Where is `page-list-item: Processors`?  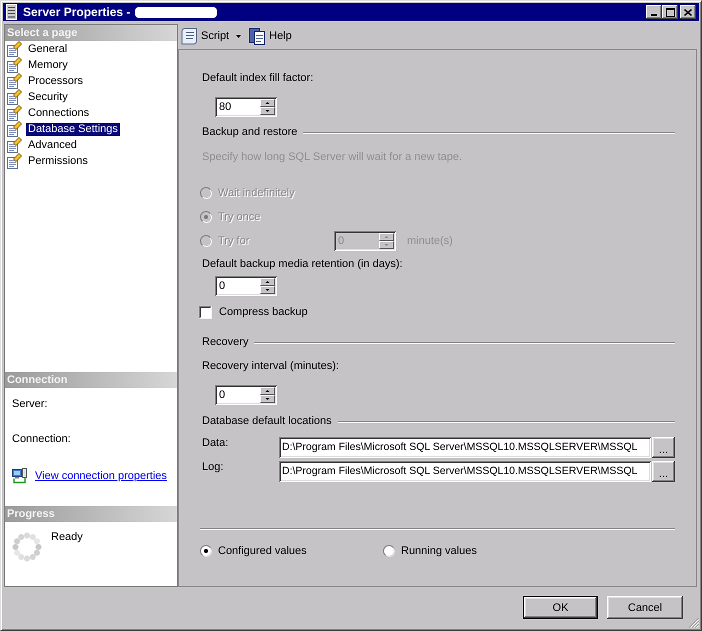 page-list-item: Processors is located at coordinates (56, 81).